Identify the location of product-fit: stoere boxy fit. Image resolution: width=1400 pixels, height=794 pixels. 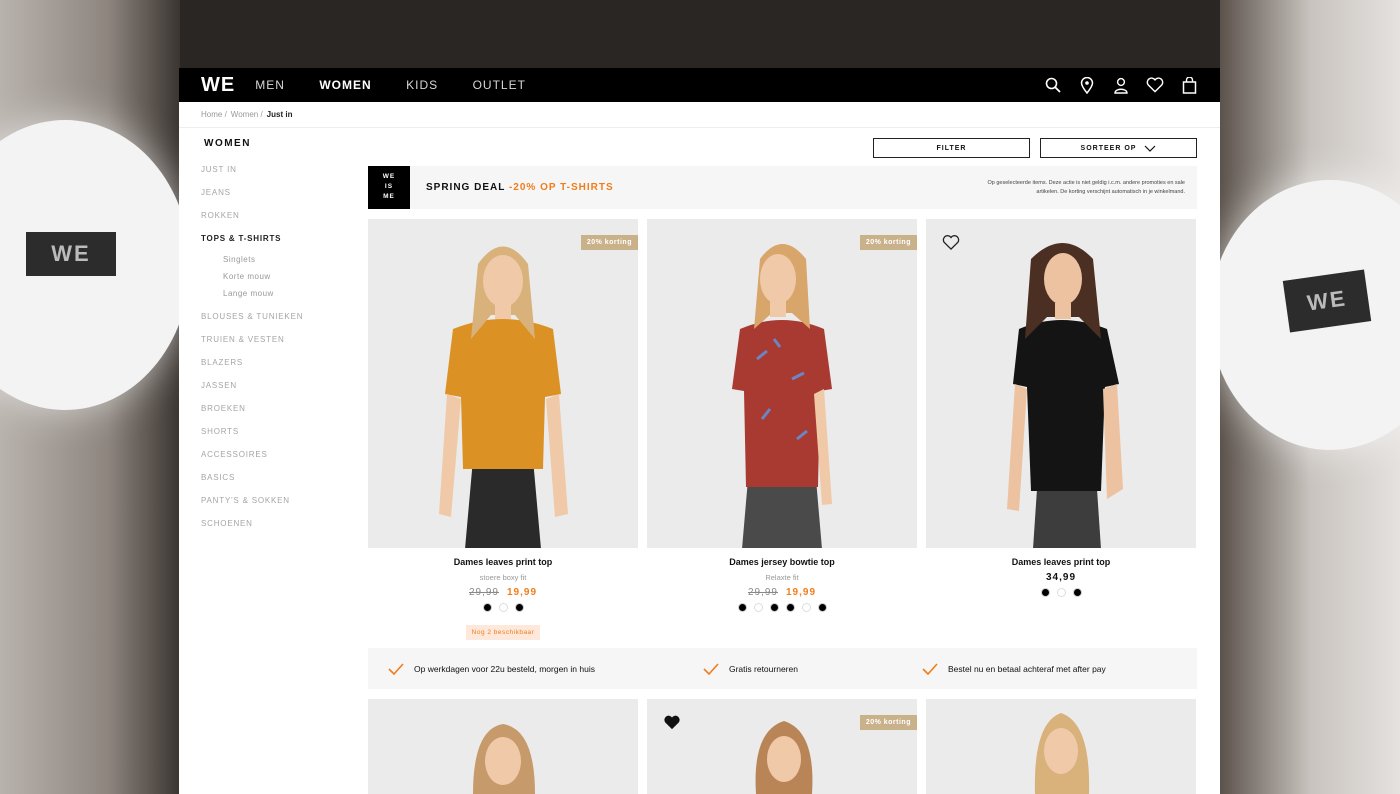
(503, 577).